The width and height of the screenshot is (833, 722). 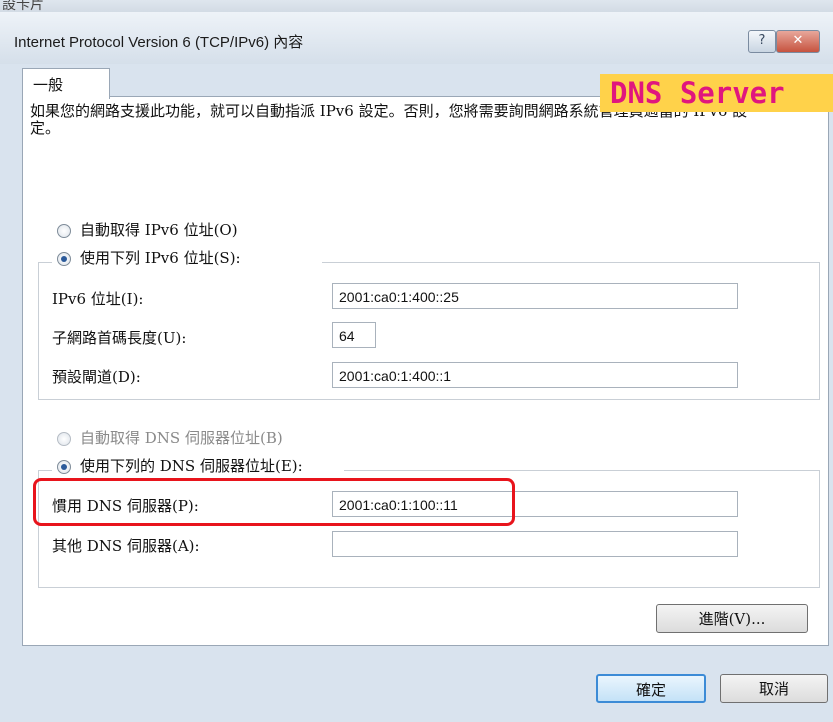 I want to click on ipv6-manual-label: 使用下列 IPv6 位址(S):, so click(x=160, y=258).